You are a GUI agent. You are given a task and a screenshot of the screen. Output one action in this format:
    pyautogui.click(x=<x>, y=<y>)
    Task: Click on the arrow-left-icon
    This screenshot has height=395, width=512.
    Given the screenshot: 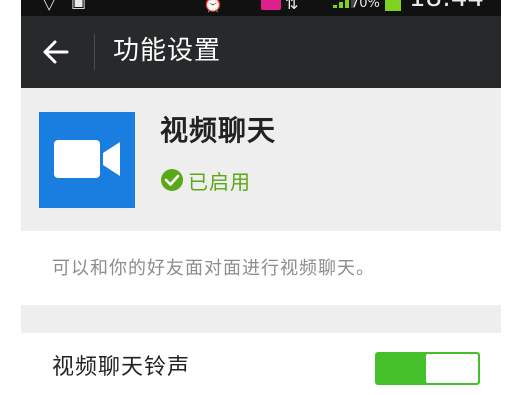 What is the action you would take?
    pyautogui.click(x=56, y=52)
    